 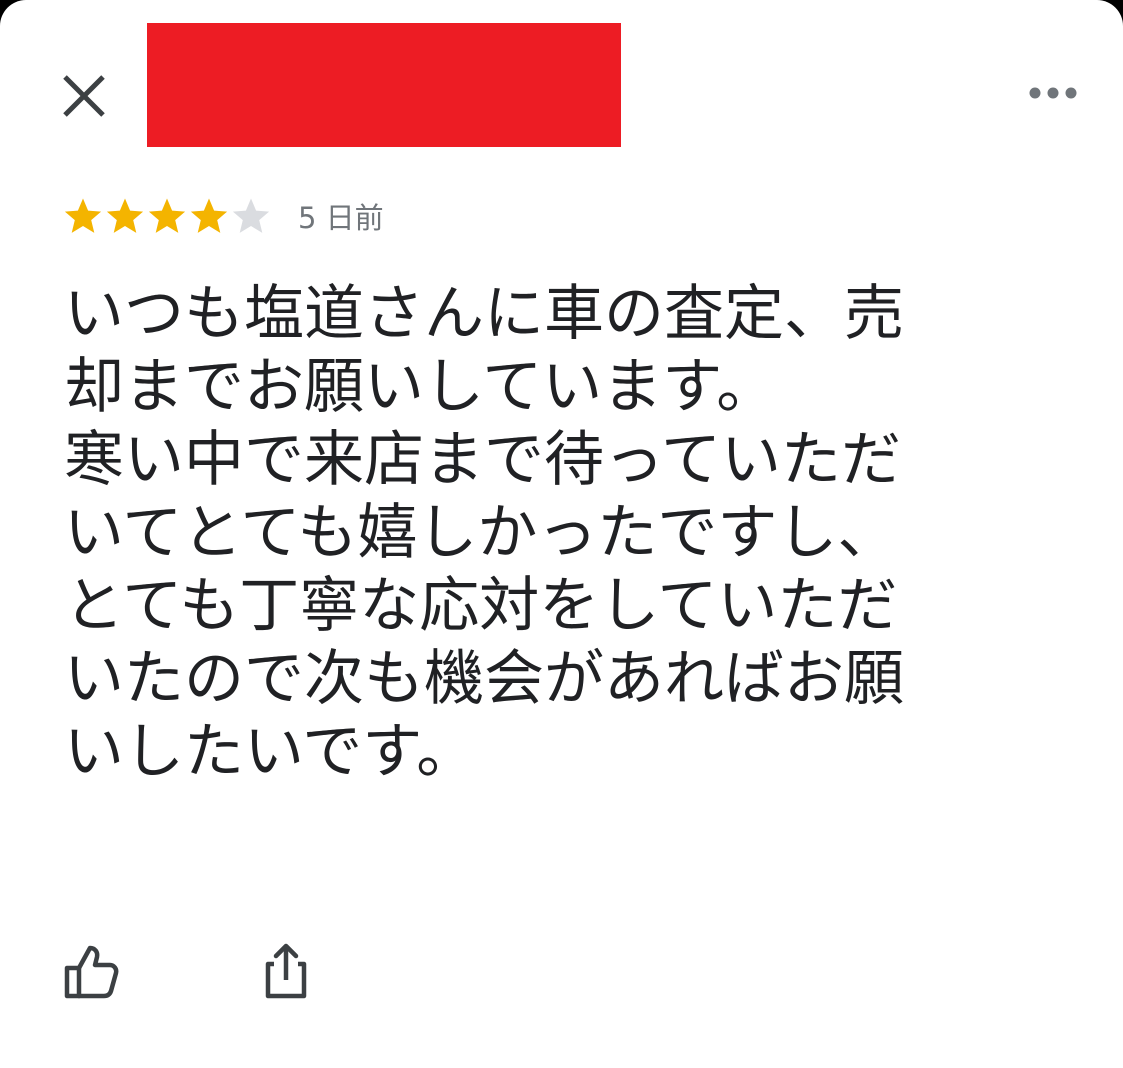 What do you see at coordinates (482, 460) in the screenshot?
I see `review-text-line: 寒い中で来店まで待っていただ` at bounding box center [482, 460].